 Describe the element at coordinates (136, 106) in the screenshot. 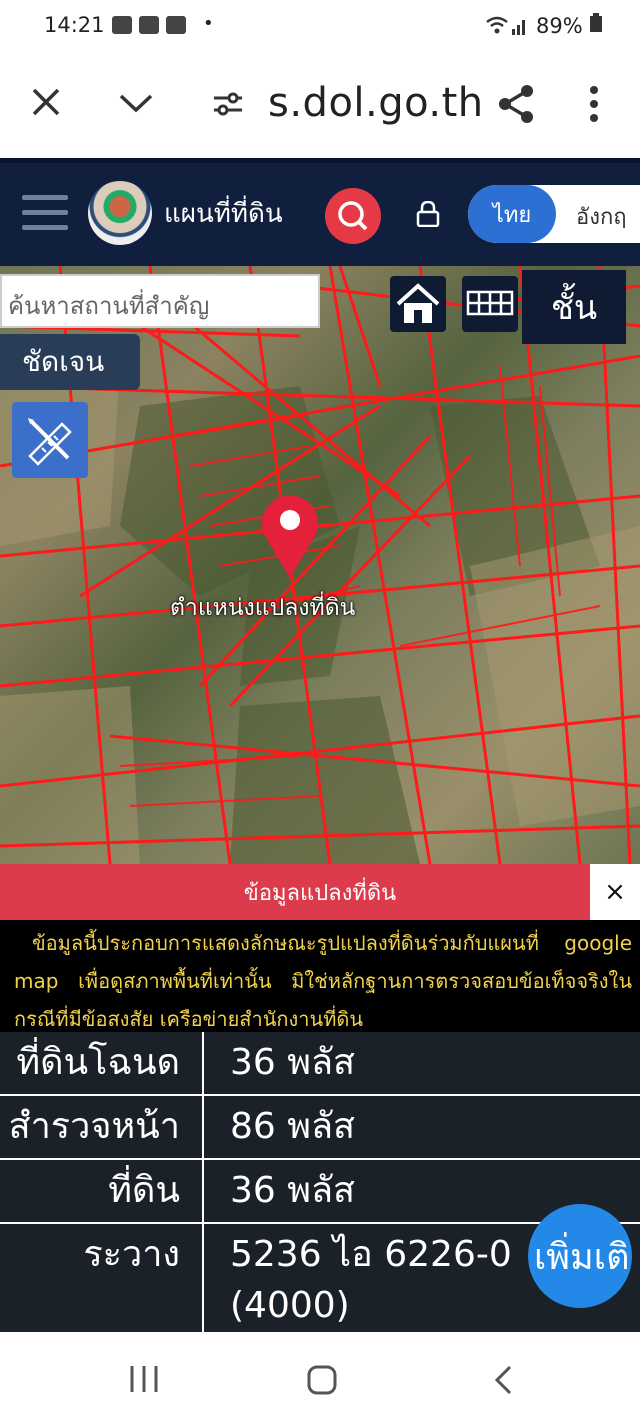

I see `chevron-down-icon` at that location.